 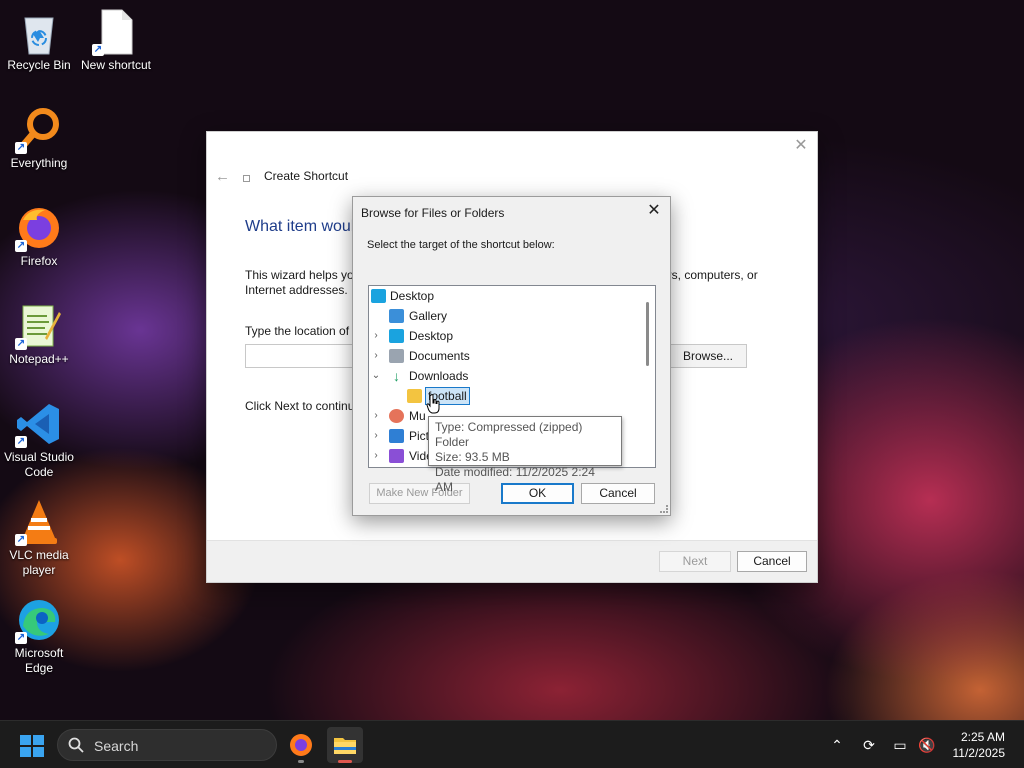 I want to click on taskbar-firefox, so click(x=301, y=745).